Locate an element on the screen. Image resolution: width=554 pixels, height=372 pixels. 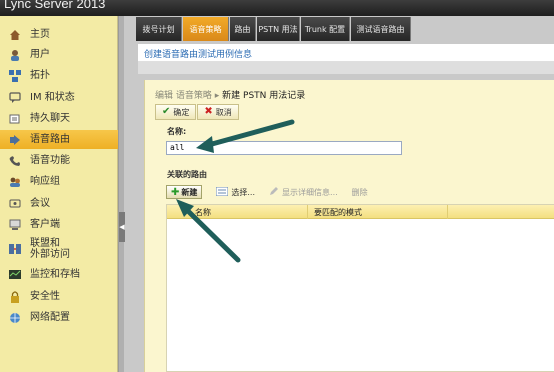
monitoring-icon is located at coordinates (15, 275).